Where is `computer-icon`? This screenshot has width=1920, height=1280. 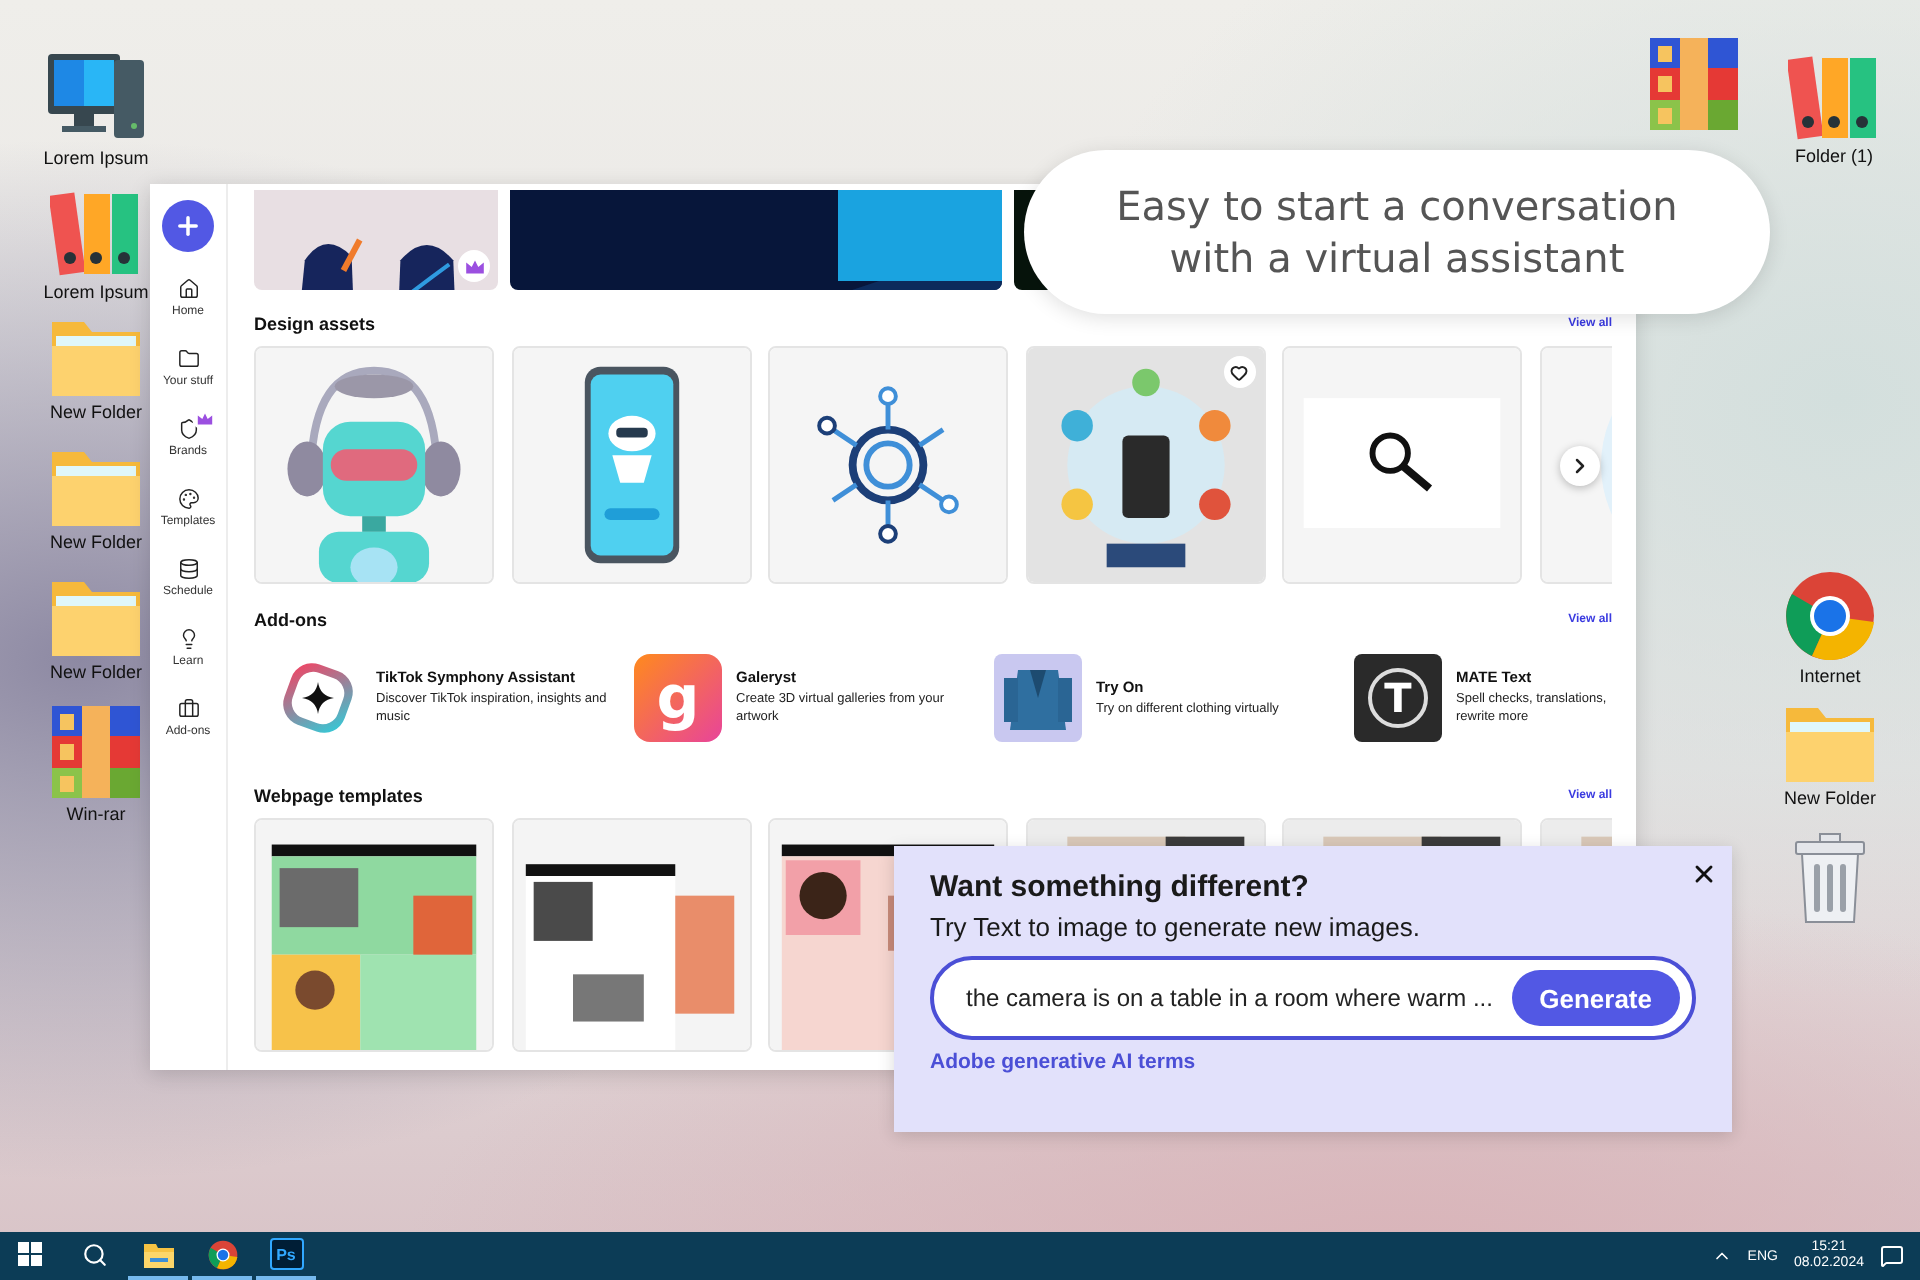
computer-icon is located at coordinates (96, 96).